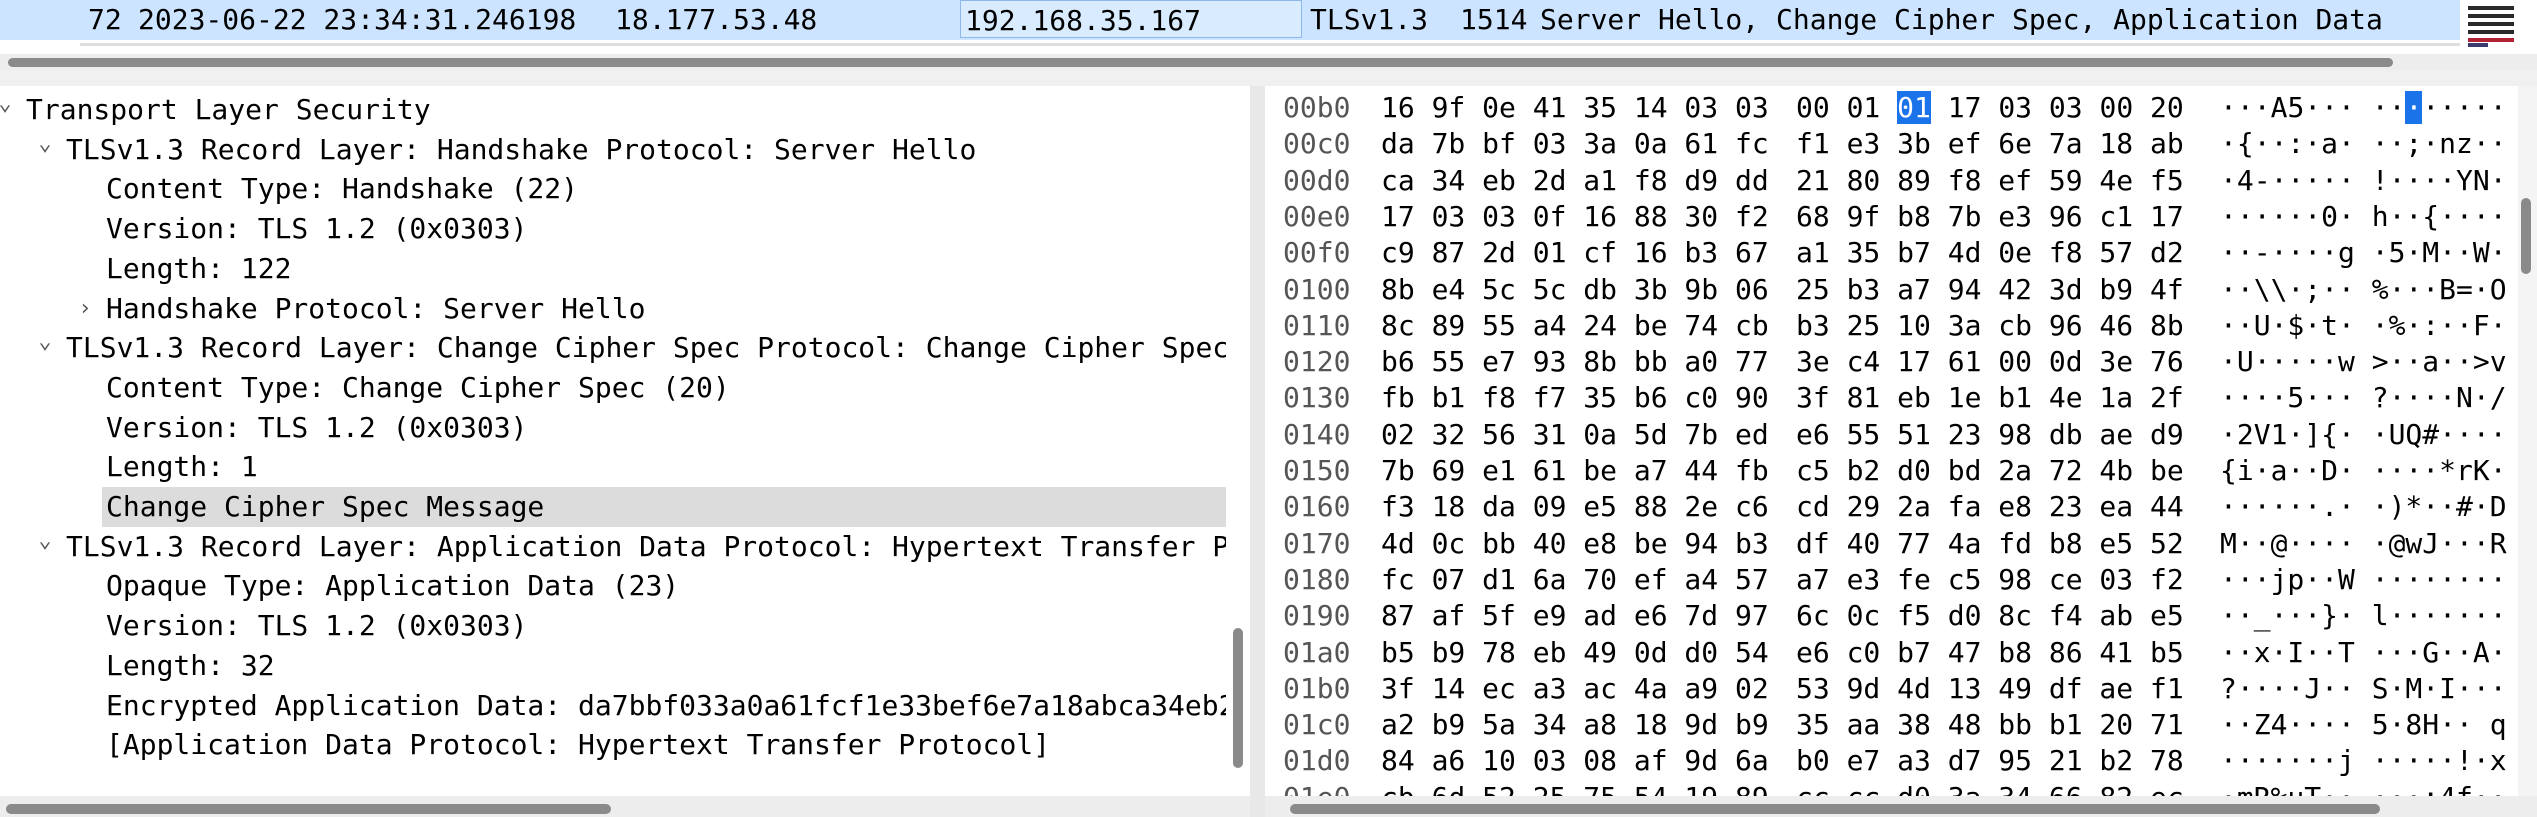 This screenshot has width=2537, height=817. Describe the element at coordinates (613, 467) in the screenshot. I see `tree-row: Length: 1` at that location.